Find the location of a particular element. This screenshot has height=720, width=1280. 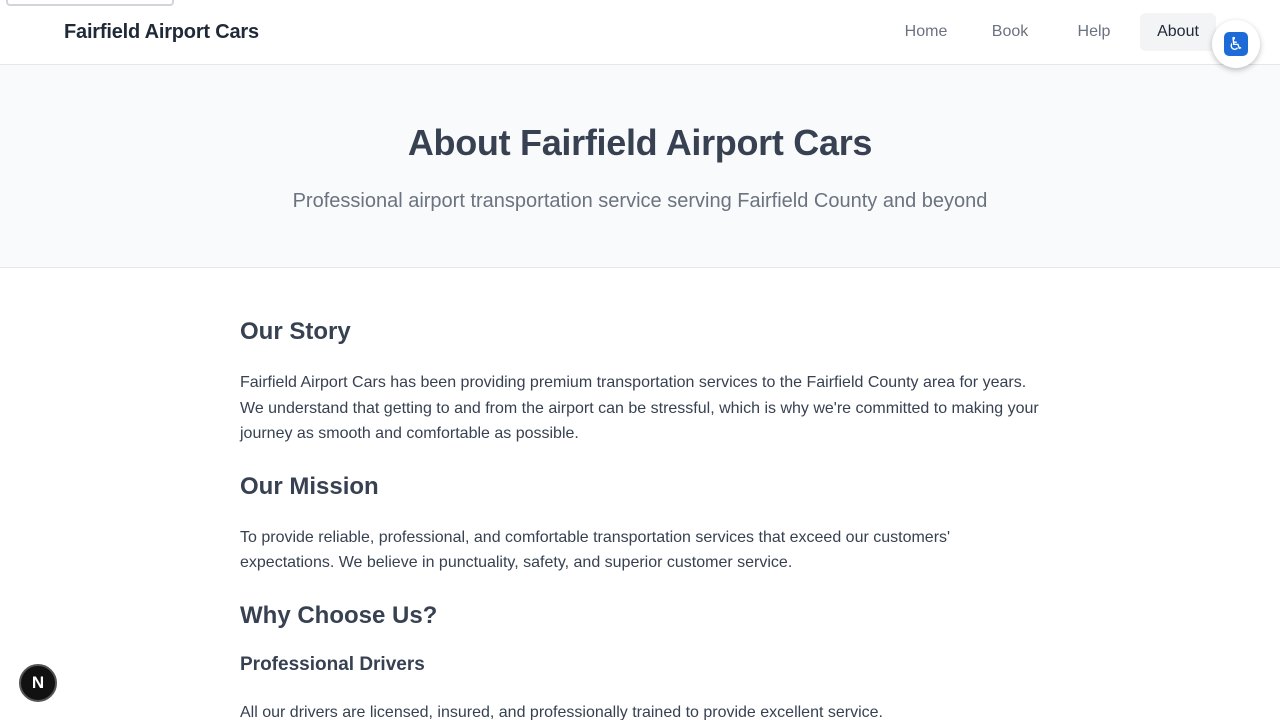

drivers-heading: Professional Drivers is located at coordinates (332, 664).